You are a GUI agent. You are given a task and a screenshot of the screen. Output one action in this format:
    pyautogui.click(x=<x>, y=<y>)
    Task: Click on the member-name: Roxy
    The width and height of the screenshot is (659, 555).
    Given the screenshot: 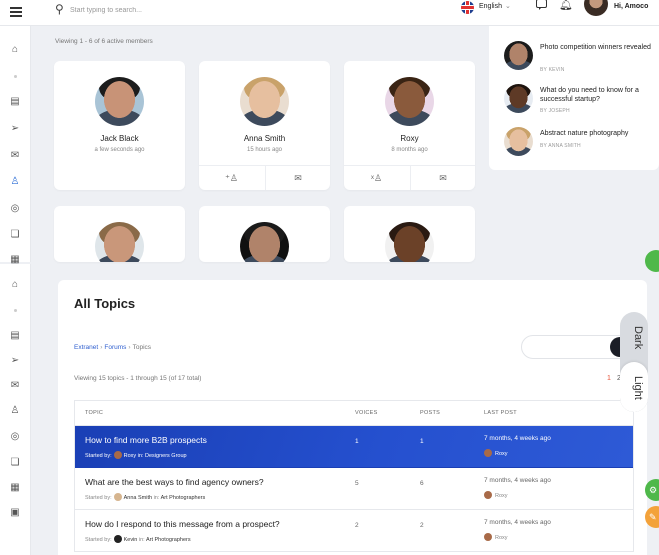 What is the action you would take?
    pyautogui.click(x=409, y=138)
    